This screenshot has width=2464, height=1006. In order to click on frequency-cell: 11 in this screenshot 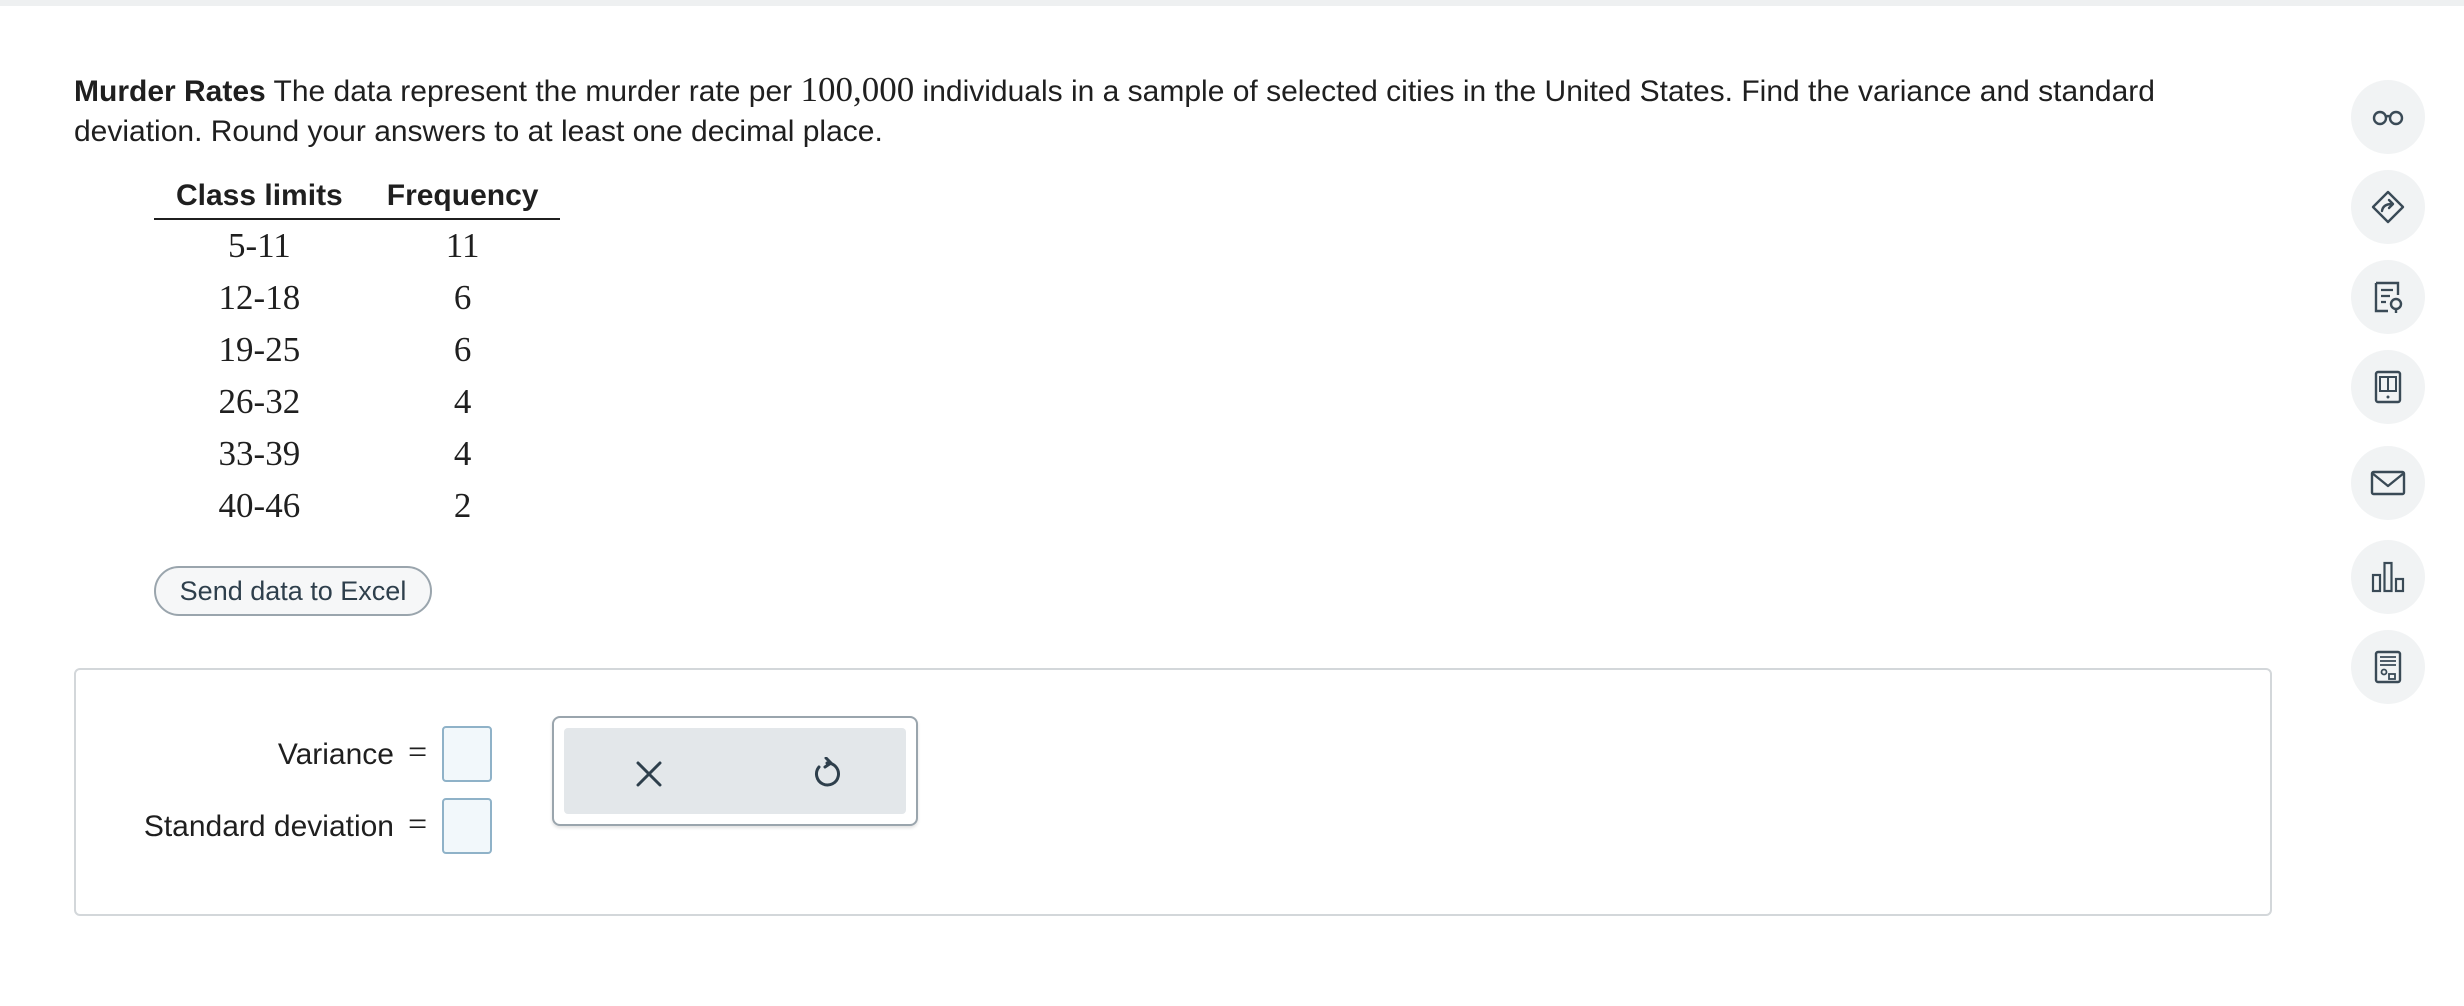, I will do `click(462, 245)`.